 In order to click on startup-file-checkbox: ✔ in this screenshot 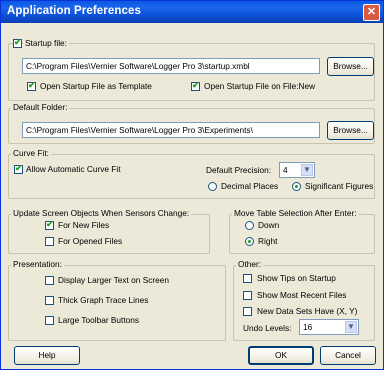, I will do `click(17, 42)`.